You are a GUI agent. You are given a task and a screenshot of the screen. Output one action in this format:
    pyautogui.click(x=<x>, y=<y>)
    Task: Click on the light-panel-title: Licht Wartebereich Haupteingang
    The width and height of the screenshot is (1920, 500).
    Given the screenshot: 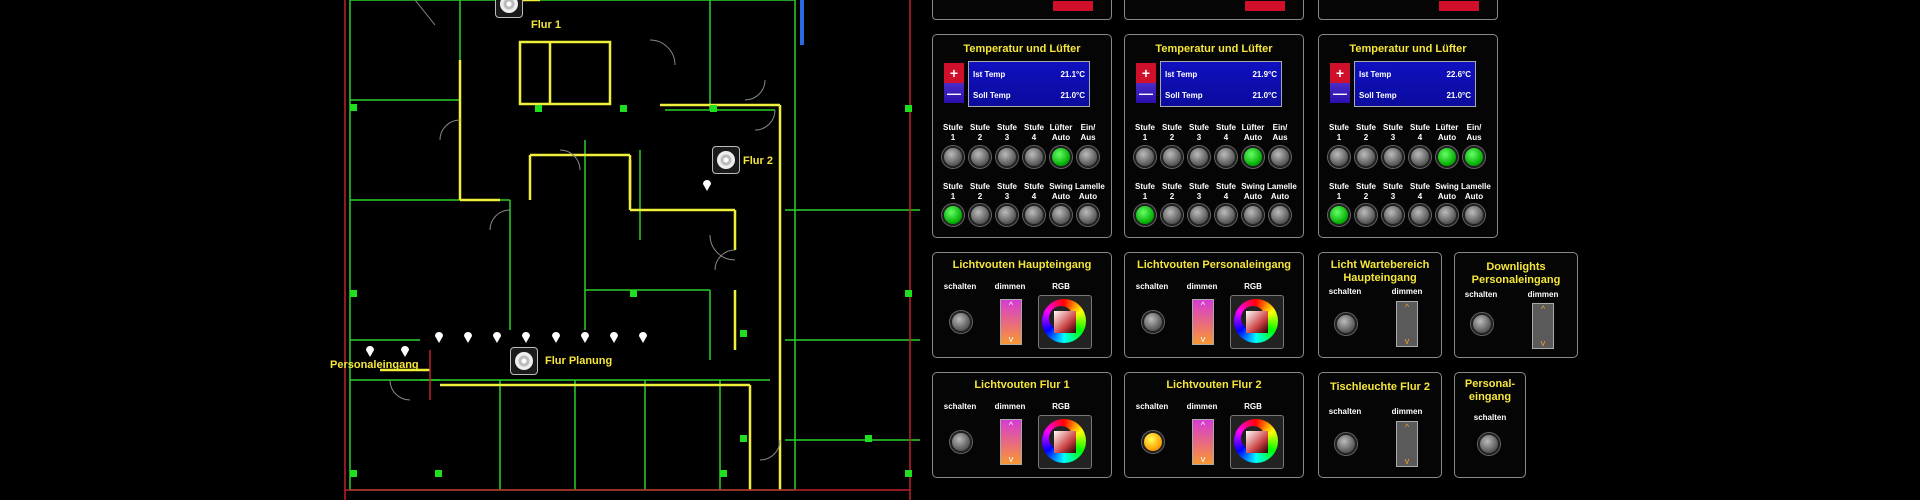 What is the action you would take?
    pyautogui.click(x=1380, y=271)
    